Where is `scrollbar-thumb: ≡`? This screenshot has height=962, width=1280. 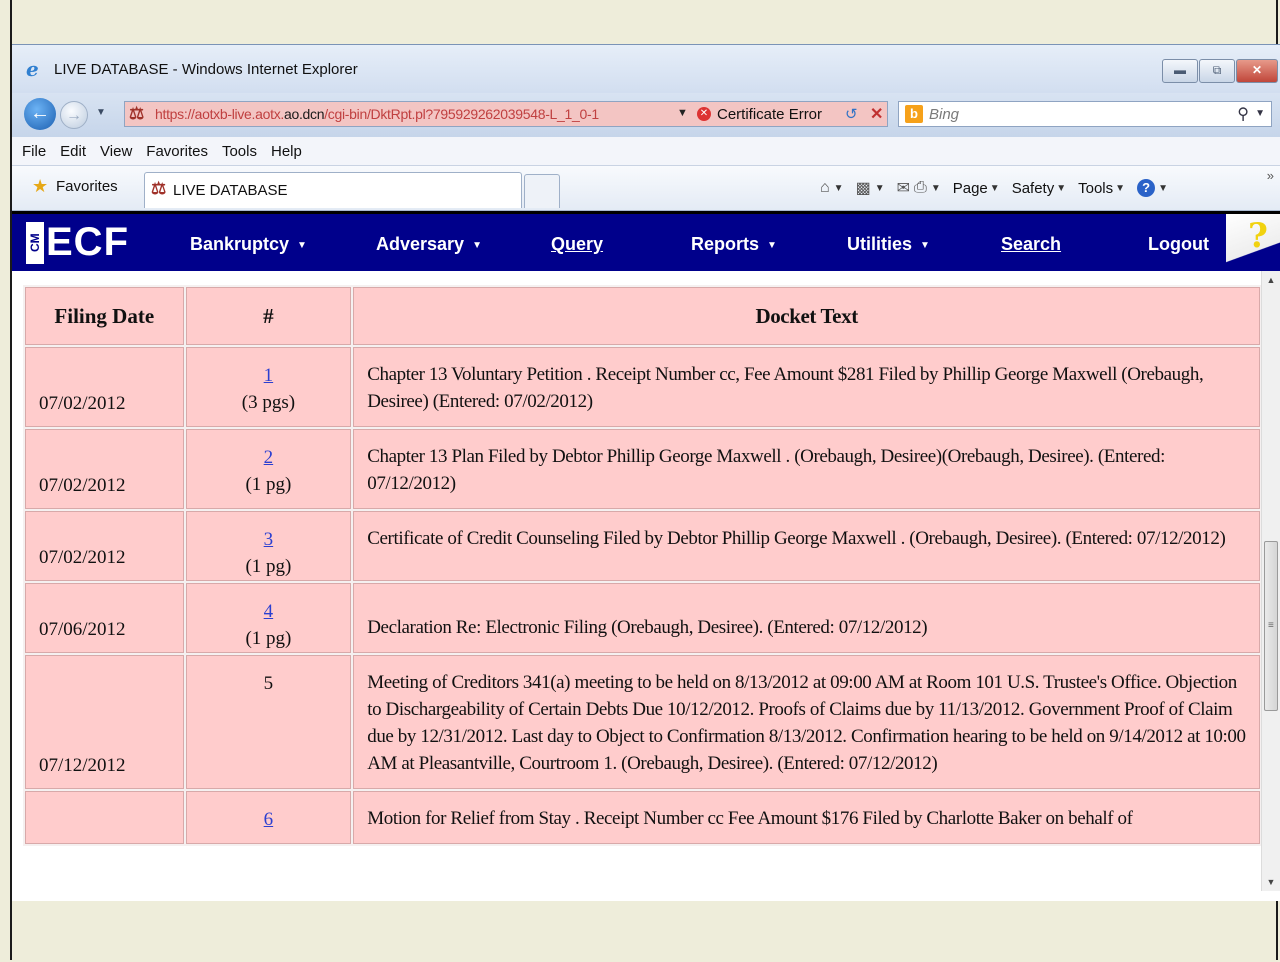
scrollbar-thumb: ≡ is located at coordinates (1271, 626).